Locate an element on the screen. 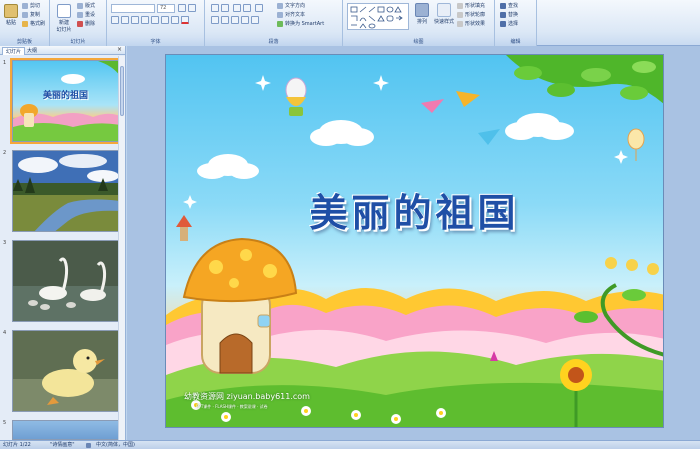  text-direction-button: 文字方向 is located at coordinates (291, 6).